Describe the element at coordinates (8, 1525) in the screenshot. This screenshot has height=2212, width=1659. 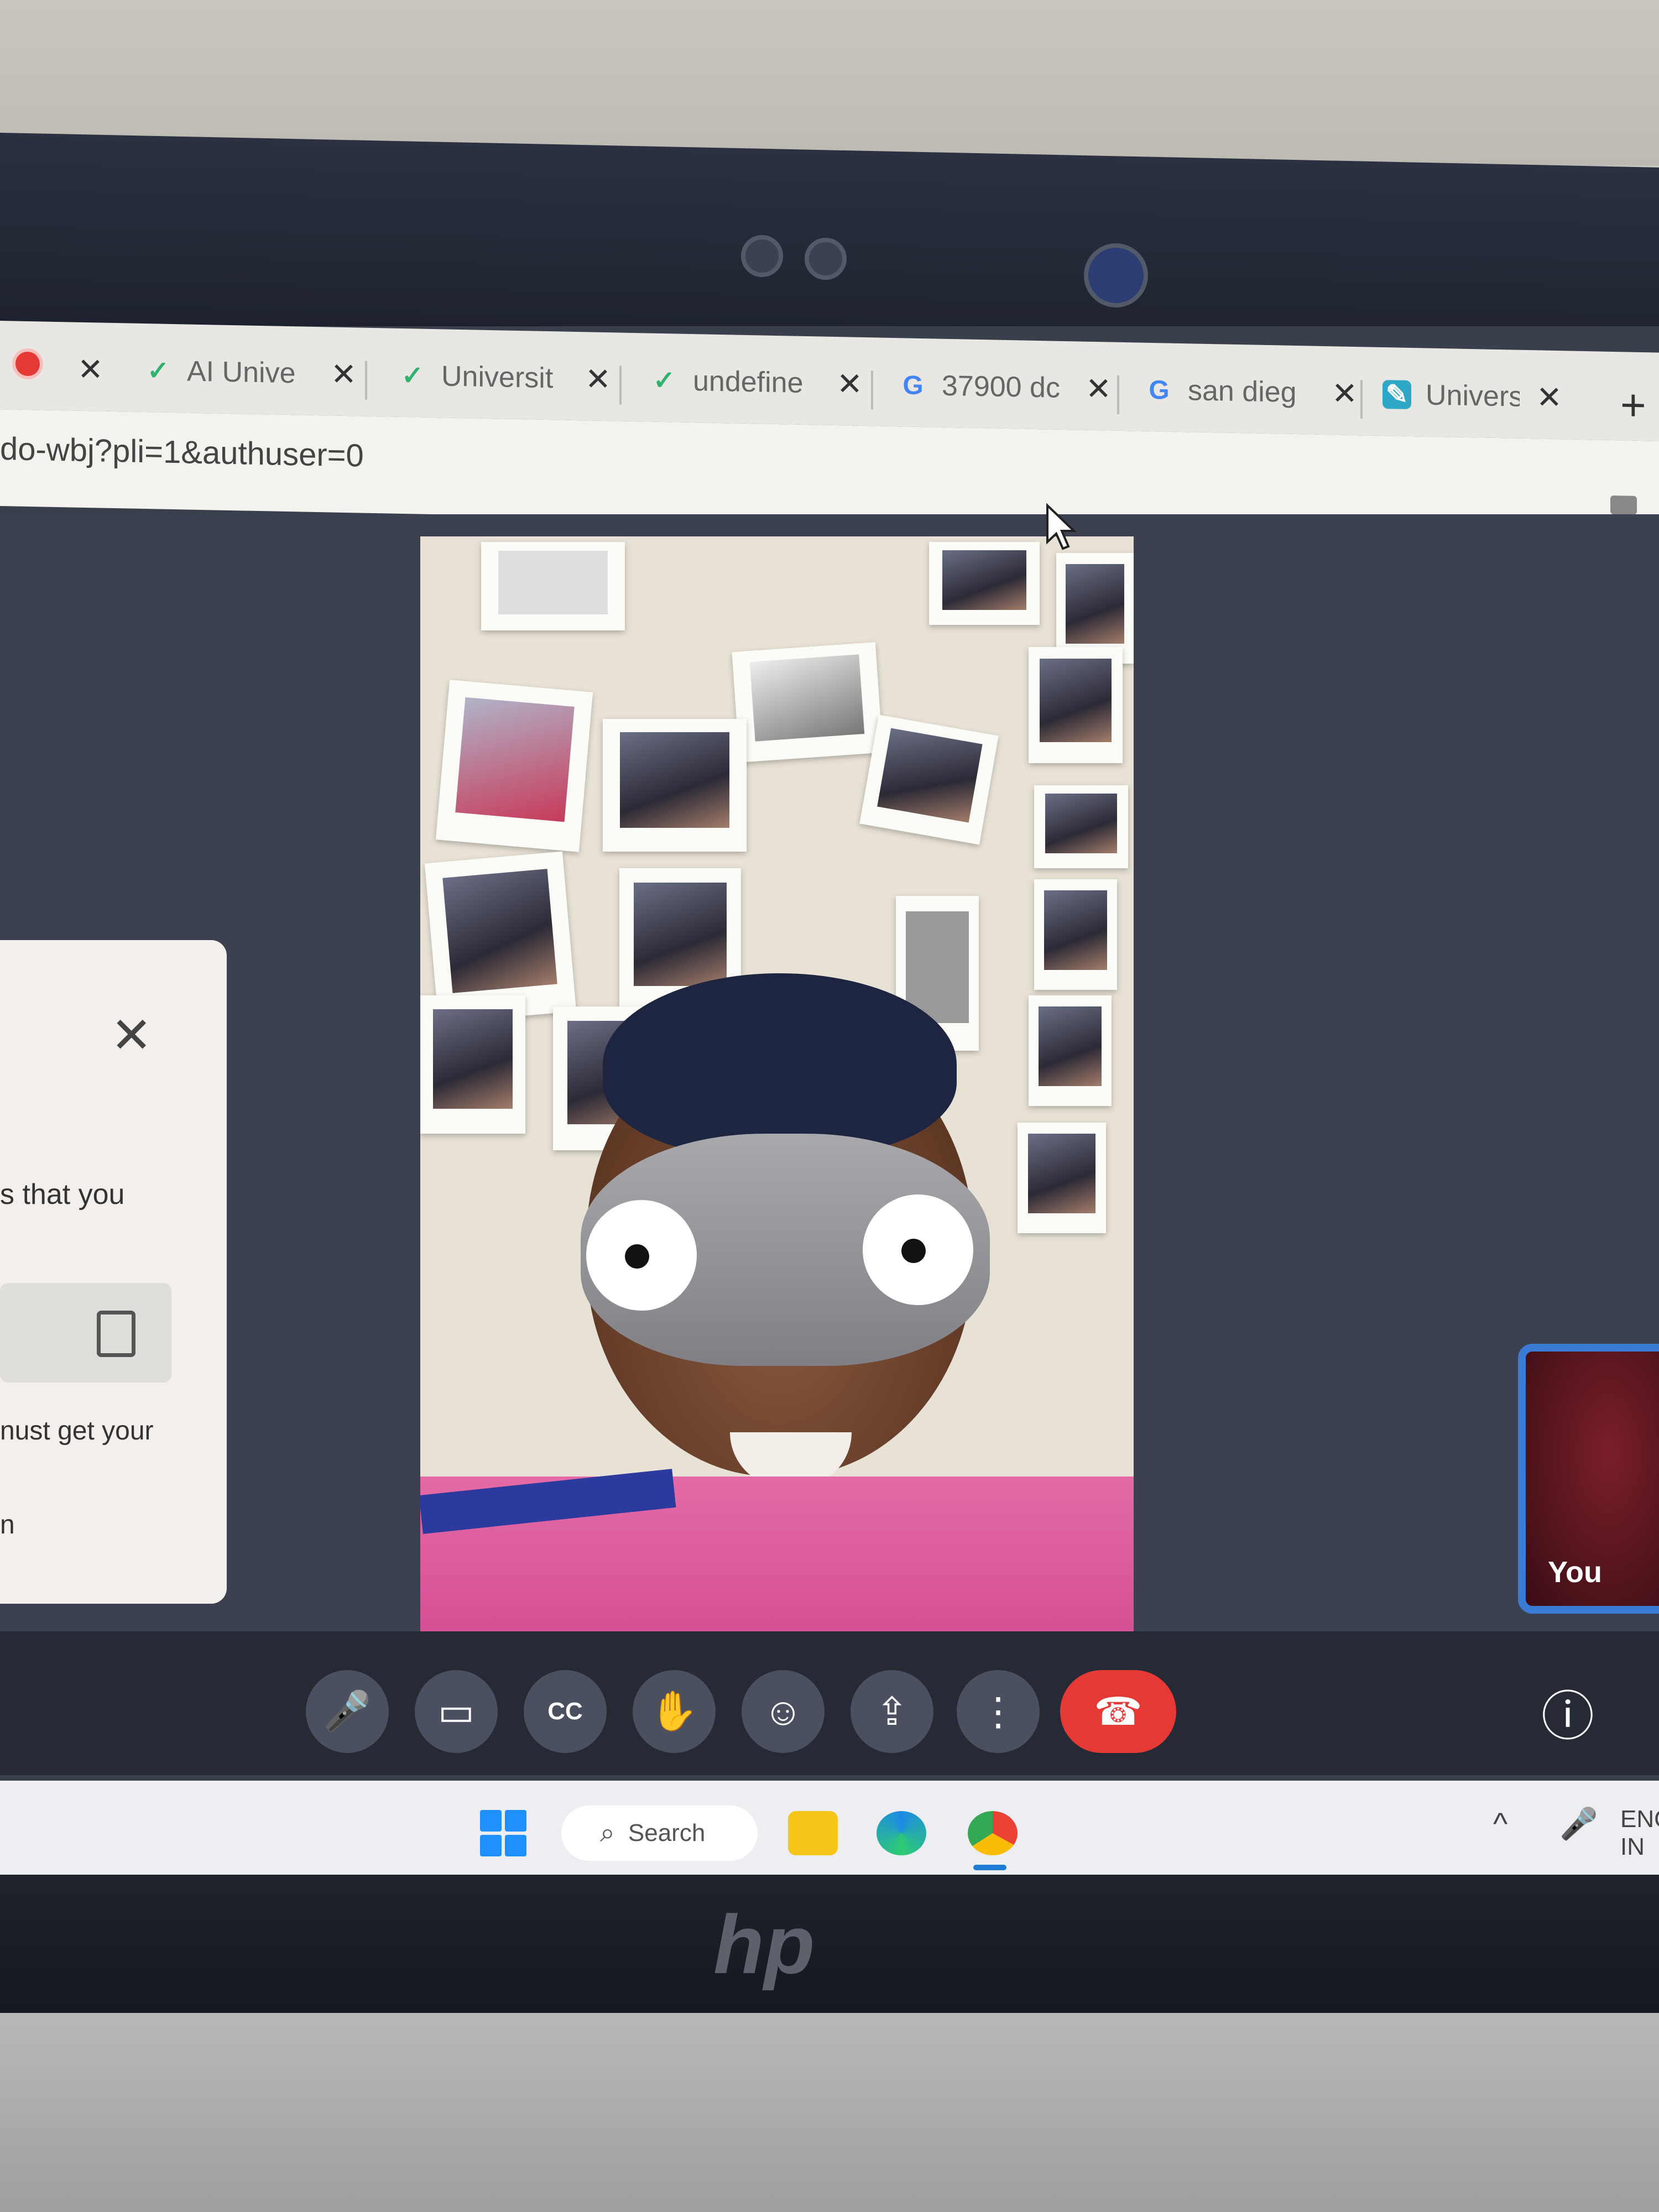
I see `panel-text: n` at that location.